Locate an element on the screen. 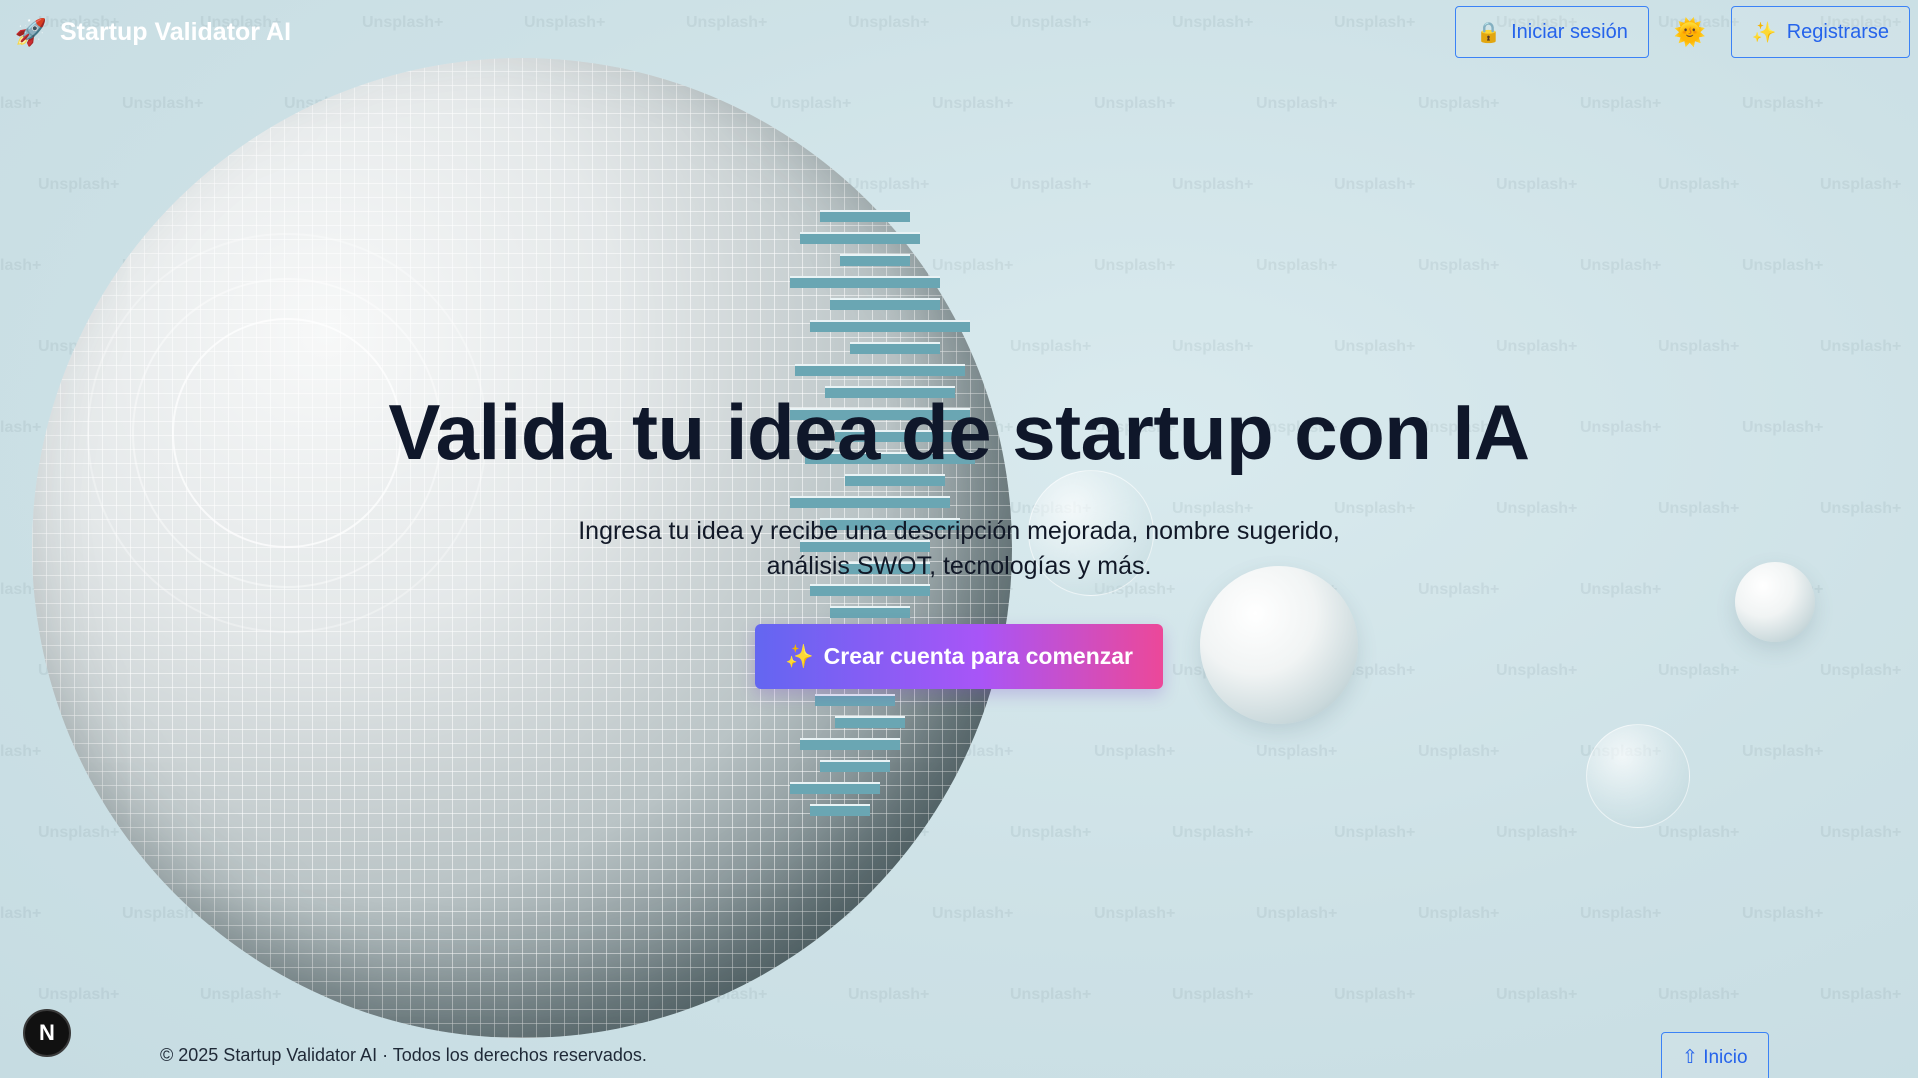  brand-title: Startup Validator AI is located at coordinates (176, 31).